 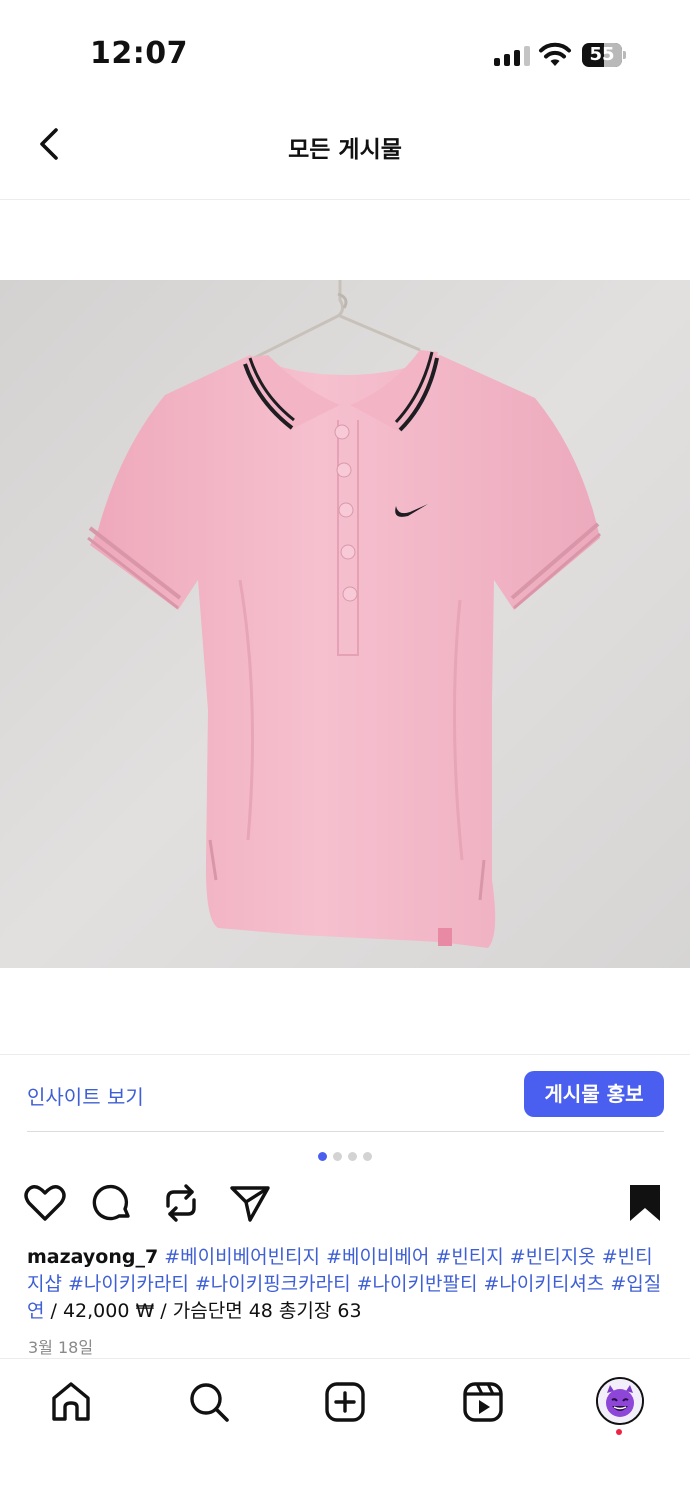 I want to click on promote-post-button: 게시물 홍보, so click(x=594, y=1094).